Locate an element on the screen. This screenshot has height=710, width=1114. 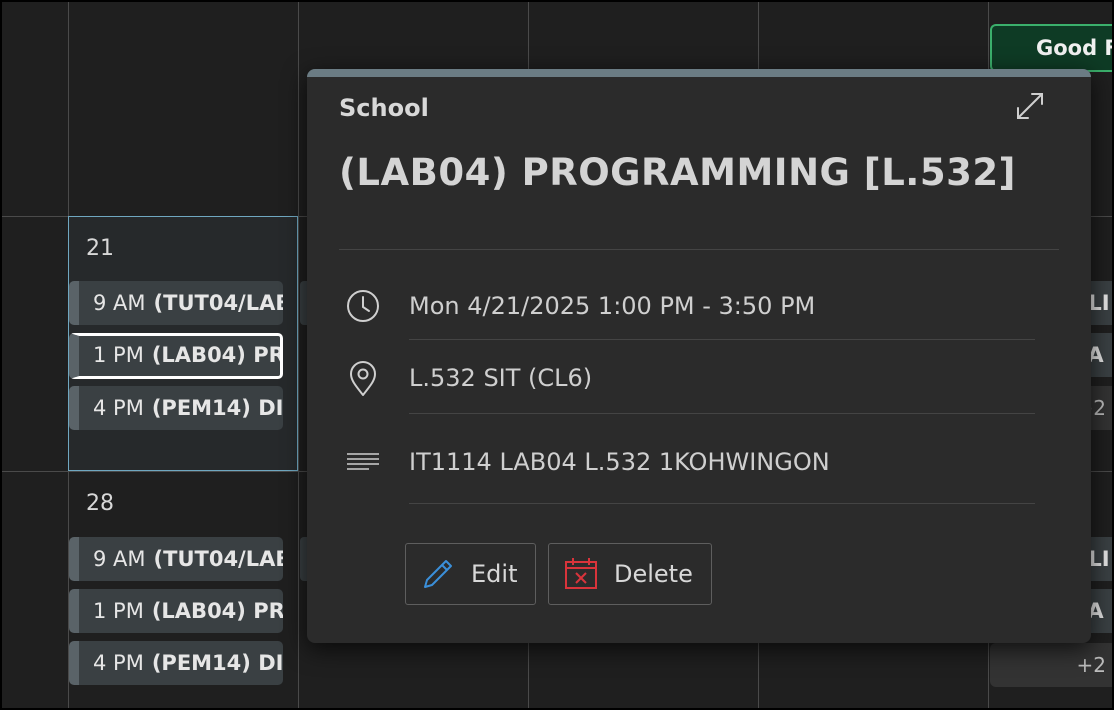
calendar-event: 1 PM (LAB04) PR is located at coordinates (176, 611).